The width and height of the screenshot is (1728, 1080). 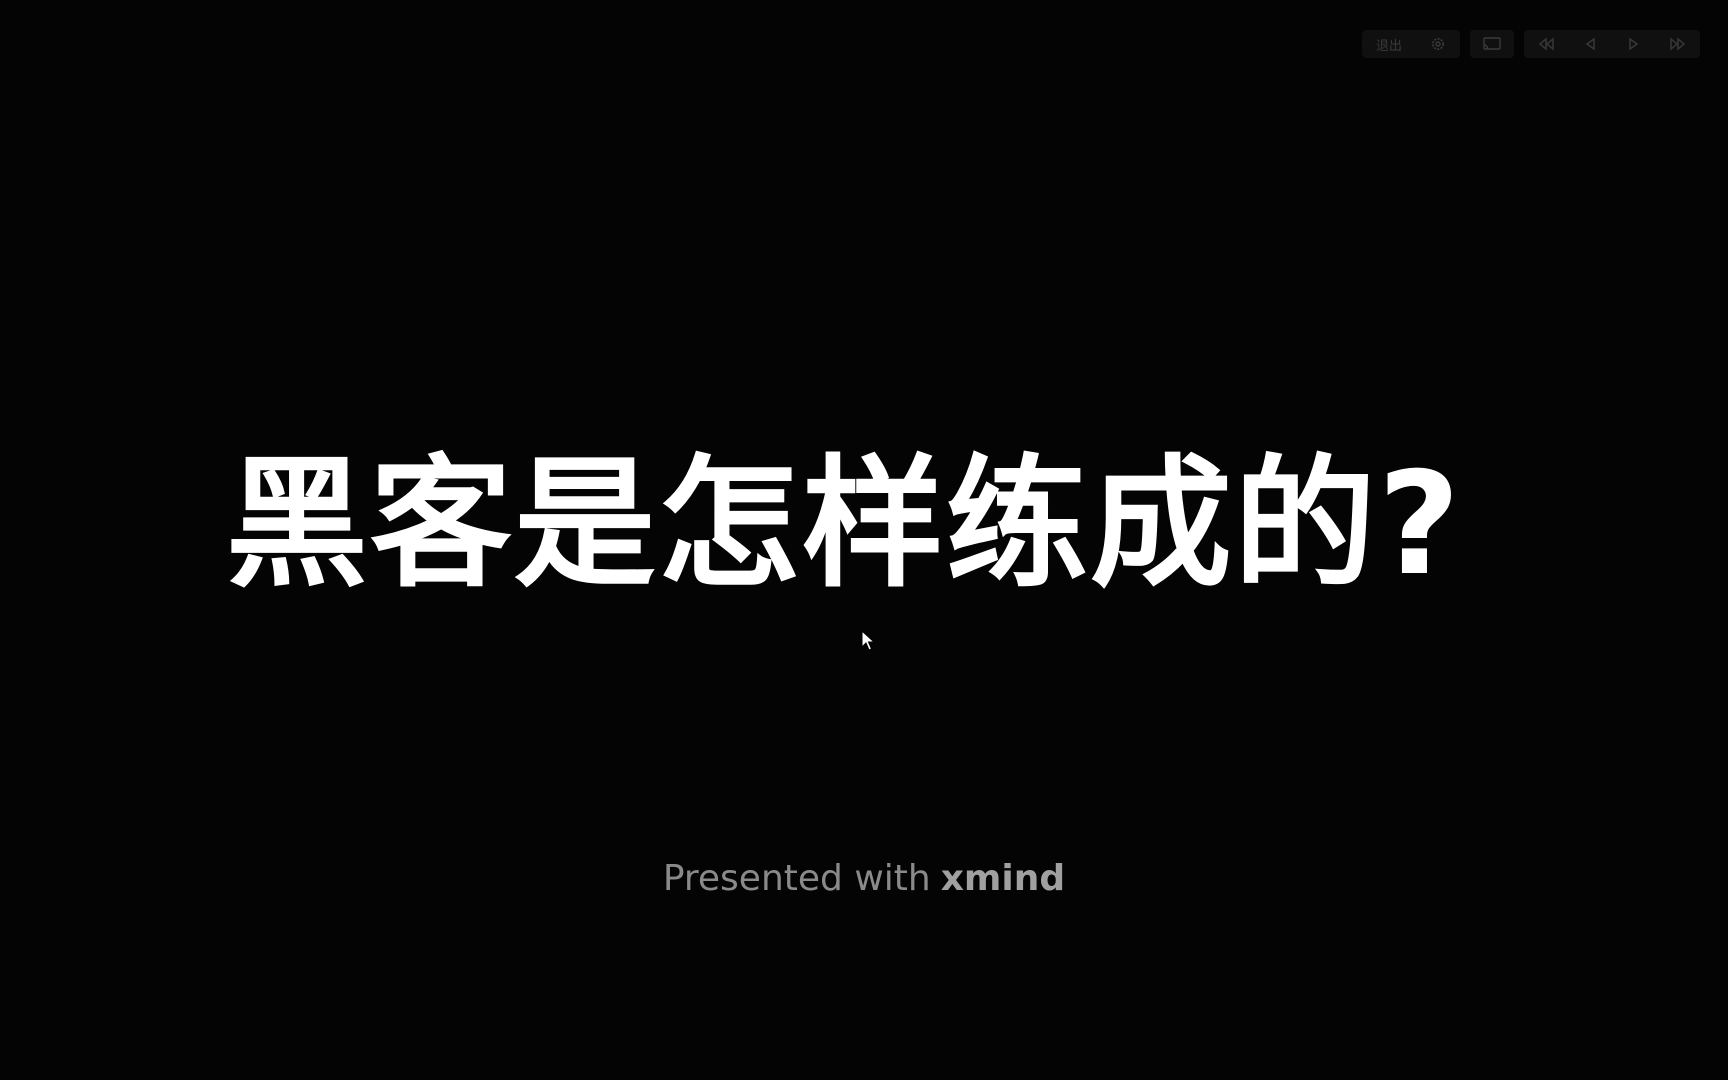 I want to click on next-slide-icon, so click(x=1634, y=44).